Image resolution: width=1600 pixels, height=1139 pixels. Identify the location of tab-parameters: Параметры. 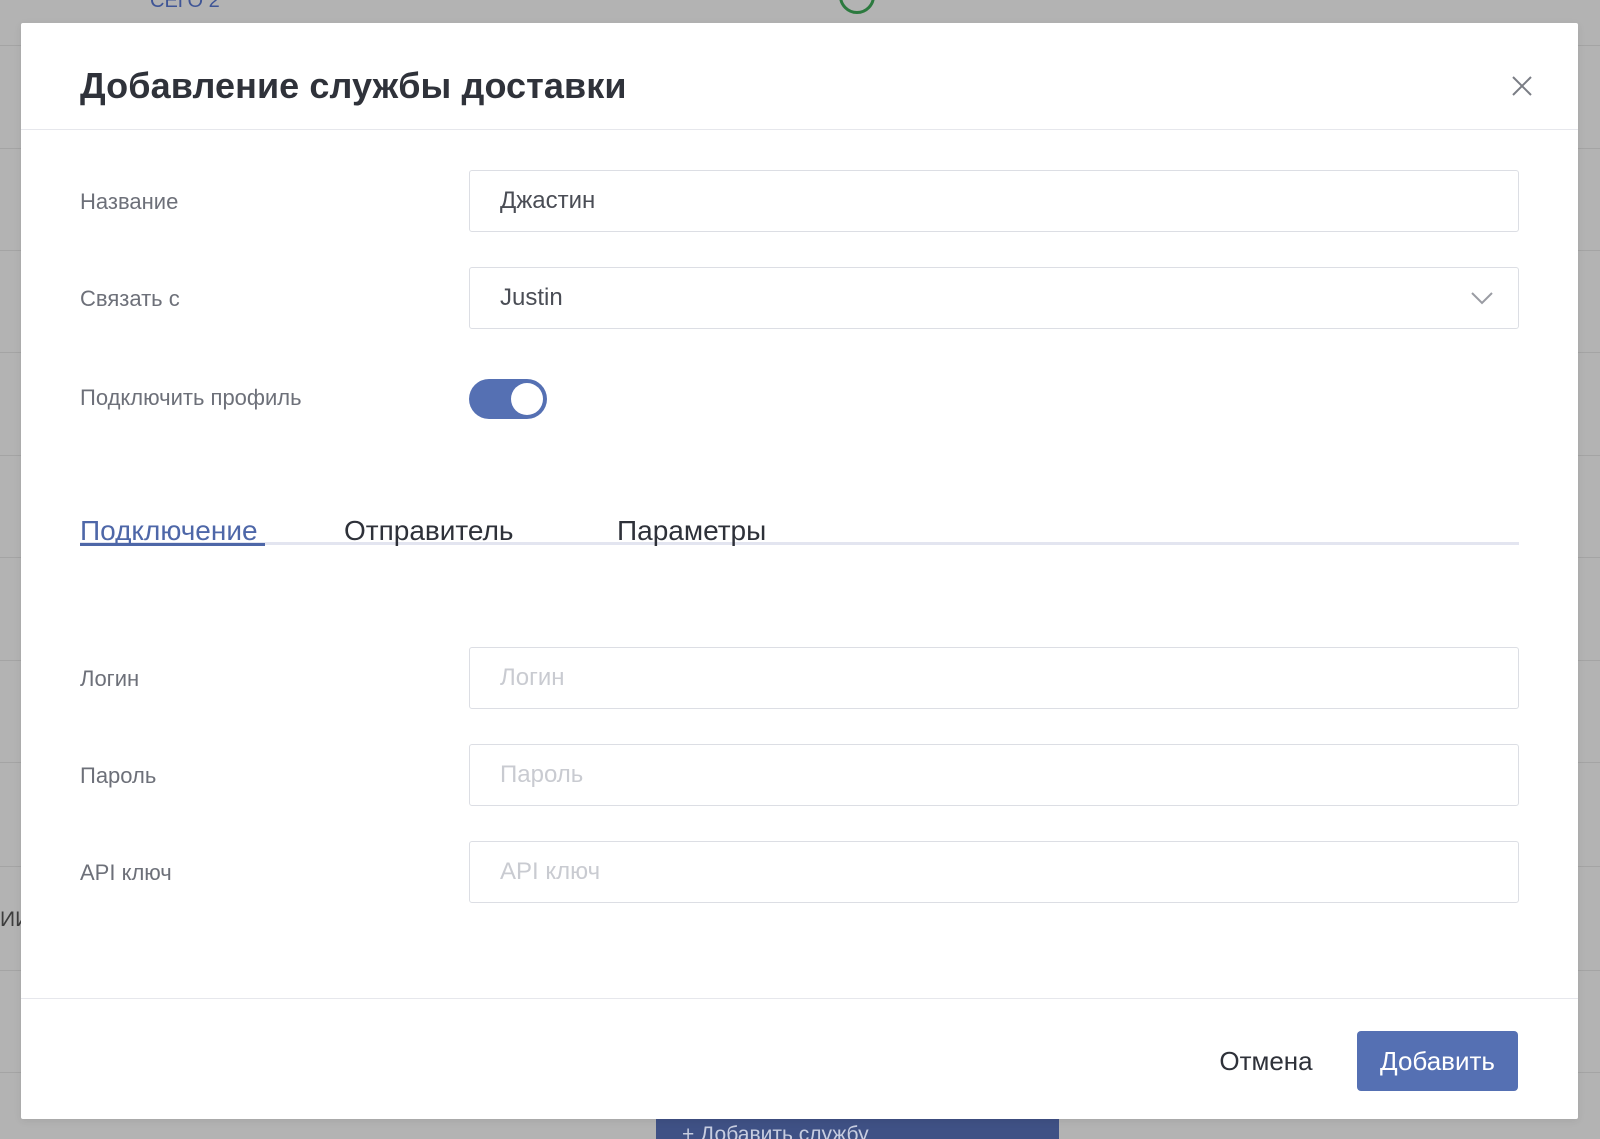
(691, 531).